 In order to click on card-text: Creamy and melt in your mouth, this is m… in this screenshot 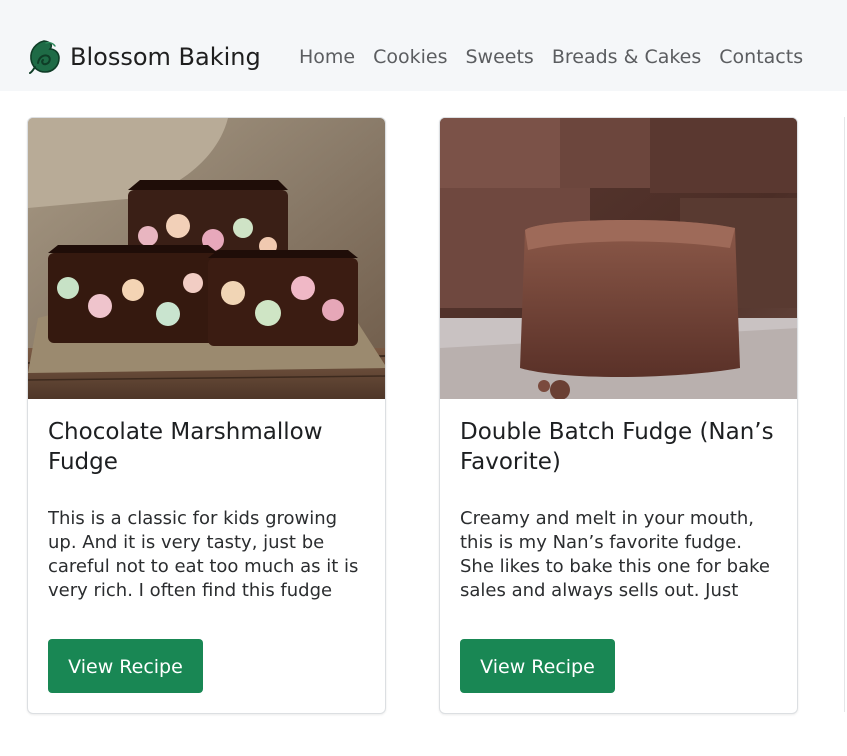, I will do `click(615, 554)`.